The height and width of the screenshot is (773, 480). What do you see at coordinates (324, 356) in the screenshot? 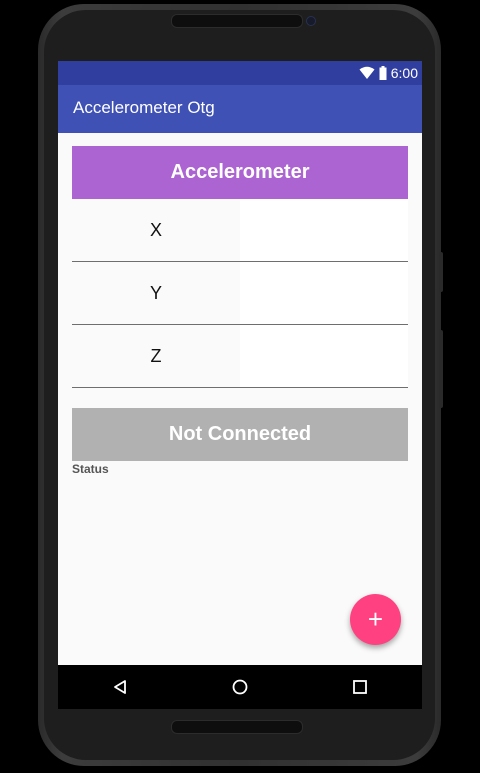
I see `axis-value-z` at bounding box center [324, 356].